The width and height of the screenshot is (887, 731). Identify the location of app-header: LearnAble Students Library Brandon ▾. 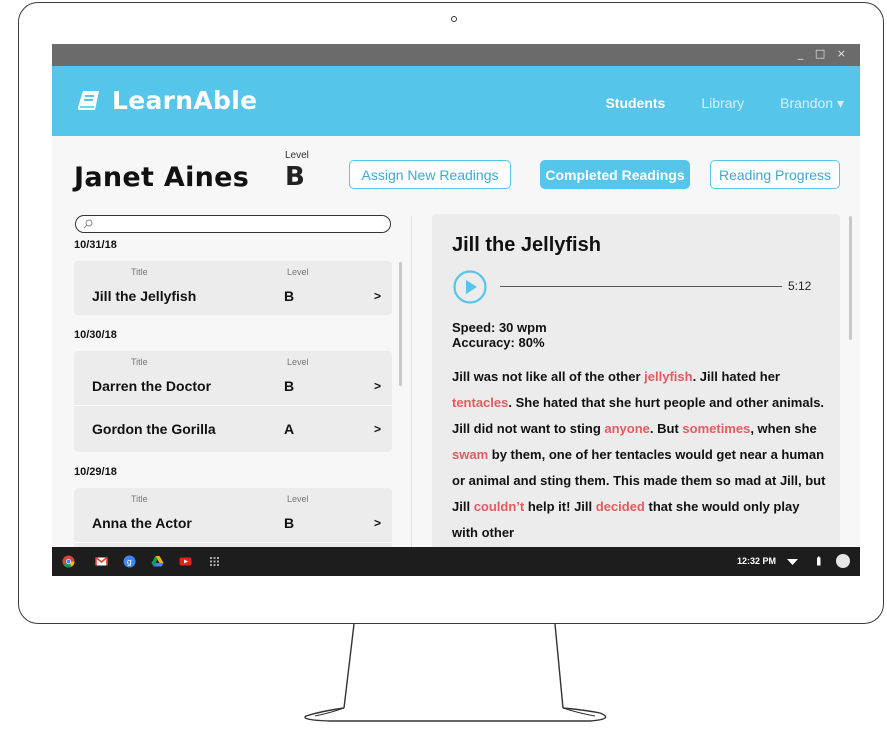
(456, 101).